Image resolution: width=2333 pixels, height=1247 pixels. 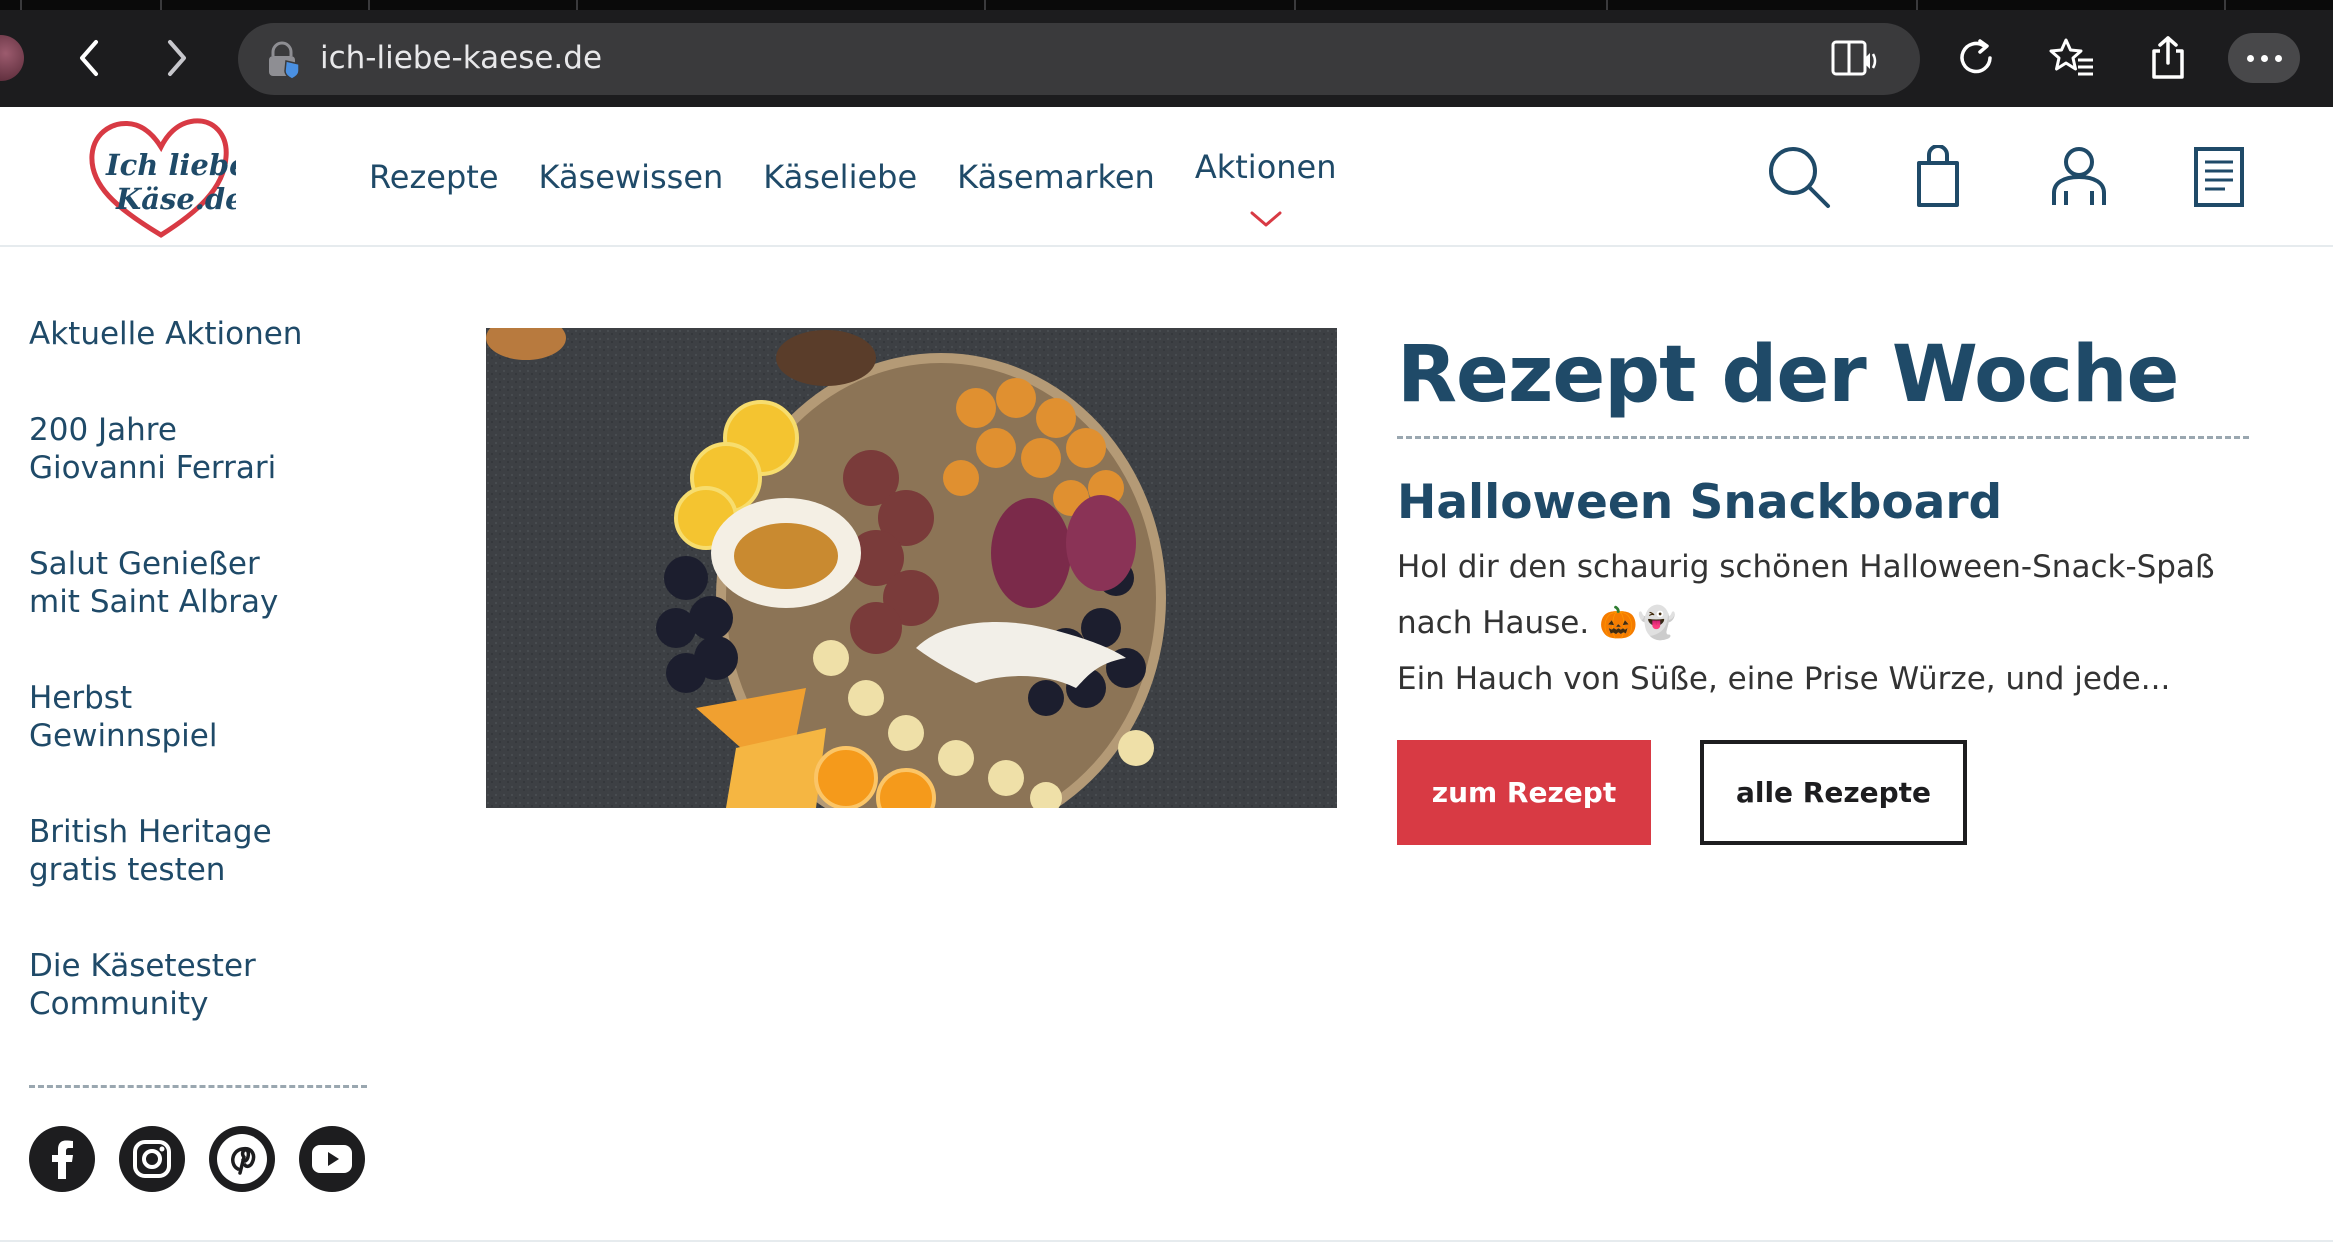 What do you see at coordinates (1823, 503) in the screenshot?
I see `recipe-title: Halloween Snackboard` at bounding box center [1823, 503].